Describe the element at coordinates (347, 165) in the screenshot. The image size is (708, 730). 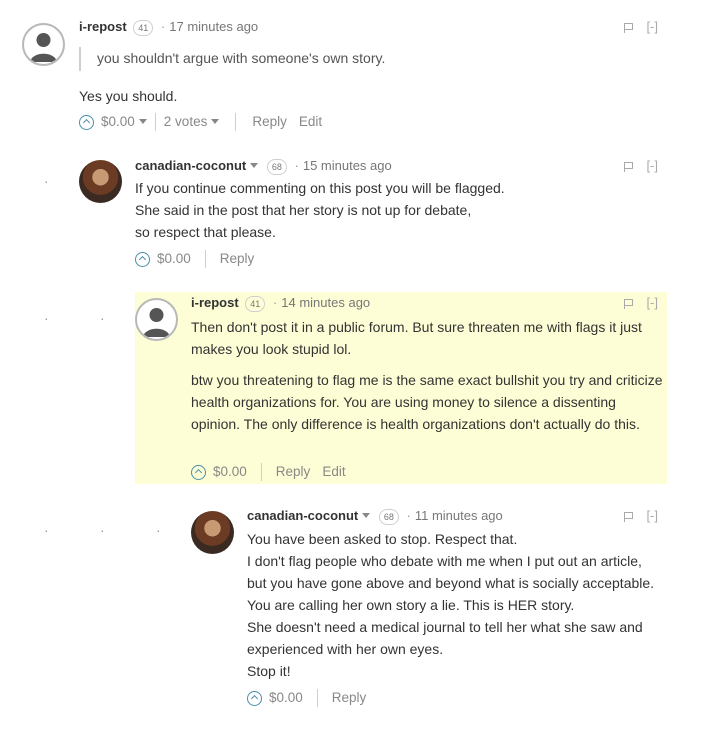
I see `timestamp: 15 minutes ago` at that location.